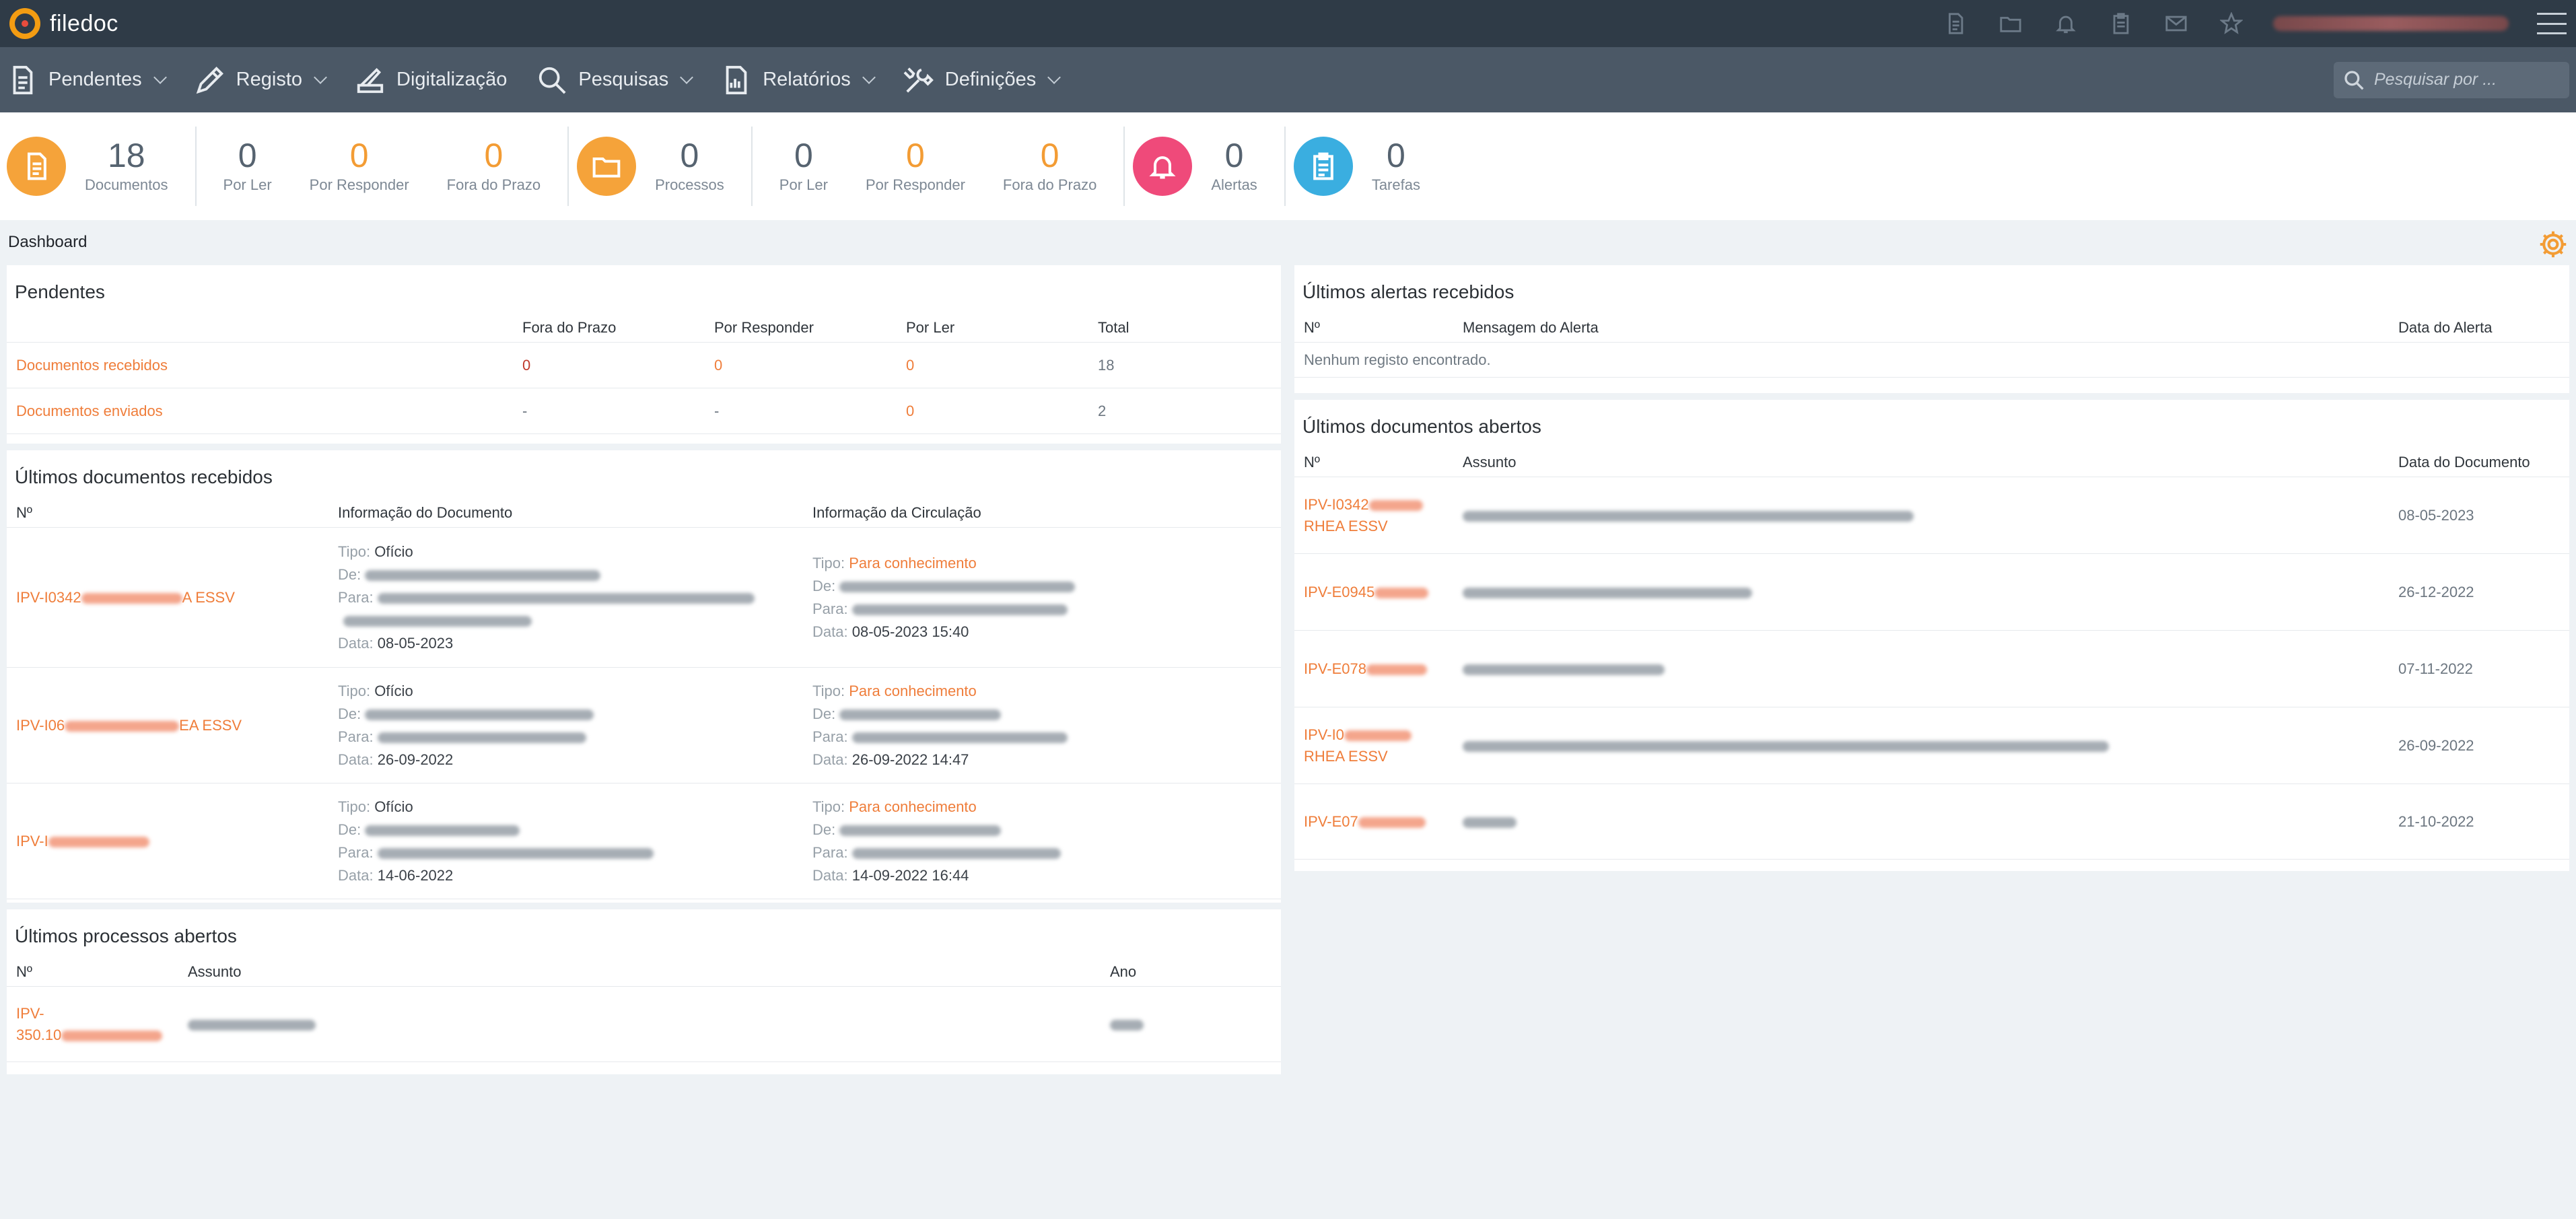 The width and height of the screenshot is (2576, 1219). I want to click on stat-label: Fora do Prazo, so click(493, 184).